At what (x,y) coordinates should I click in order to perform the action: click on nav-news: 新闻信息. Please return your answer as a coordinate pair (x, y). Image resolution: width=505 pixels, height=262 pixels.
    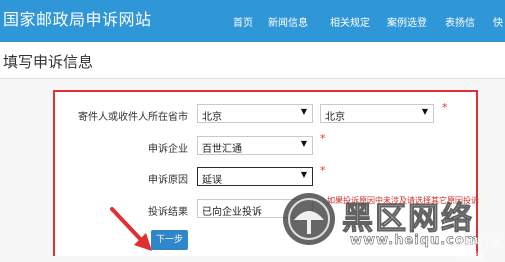
    Looking at the image, I should click on (288, 21).